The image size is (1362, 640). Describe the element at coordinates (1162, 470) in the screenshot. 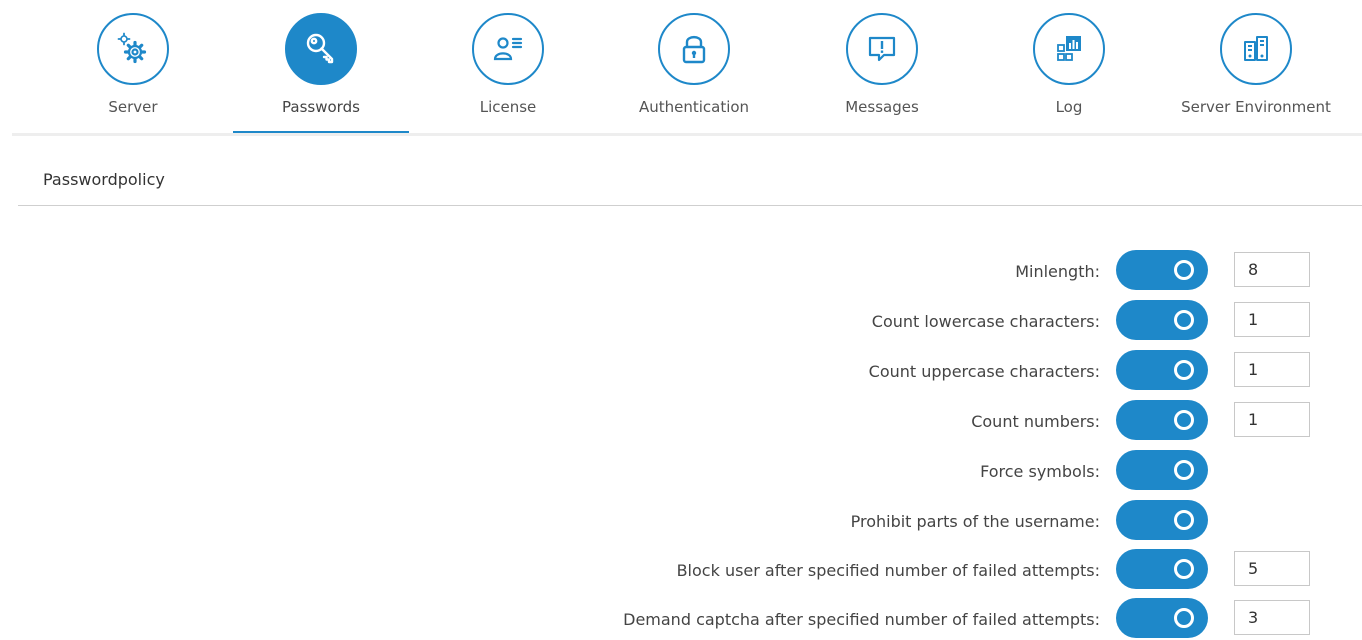

I see `force-symbols-toggle` at that location.